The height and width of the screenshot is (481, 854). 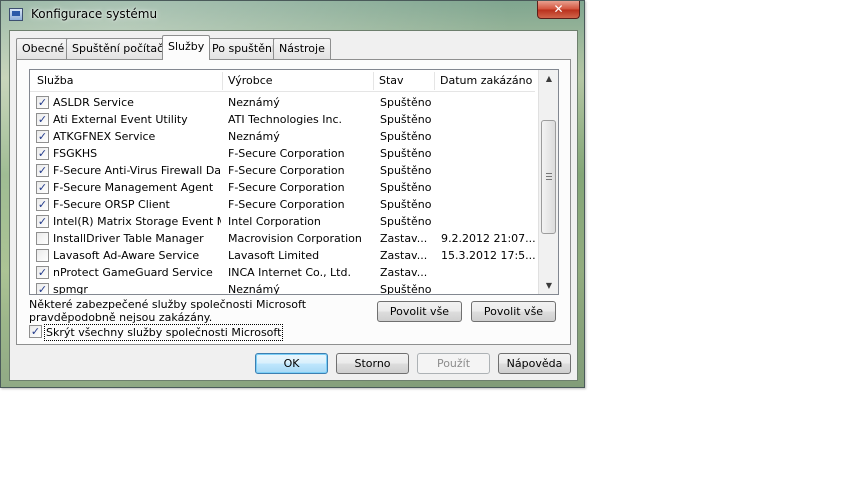 I want to click on cancel-button: Storno, so click(x=372, y=363).